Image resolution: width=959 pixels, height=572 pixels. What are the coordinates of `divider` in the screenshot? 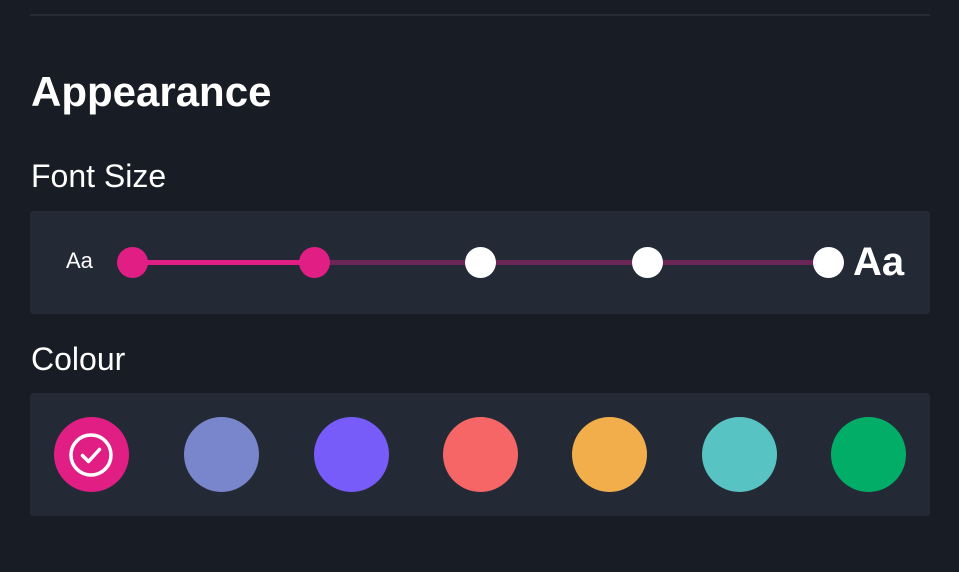 It's located at (480, 15).